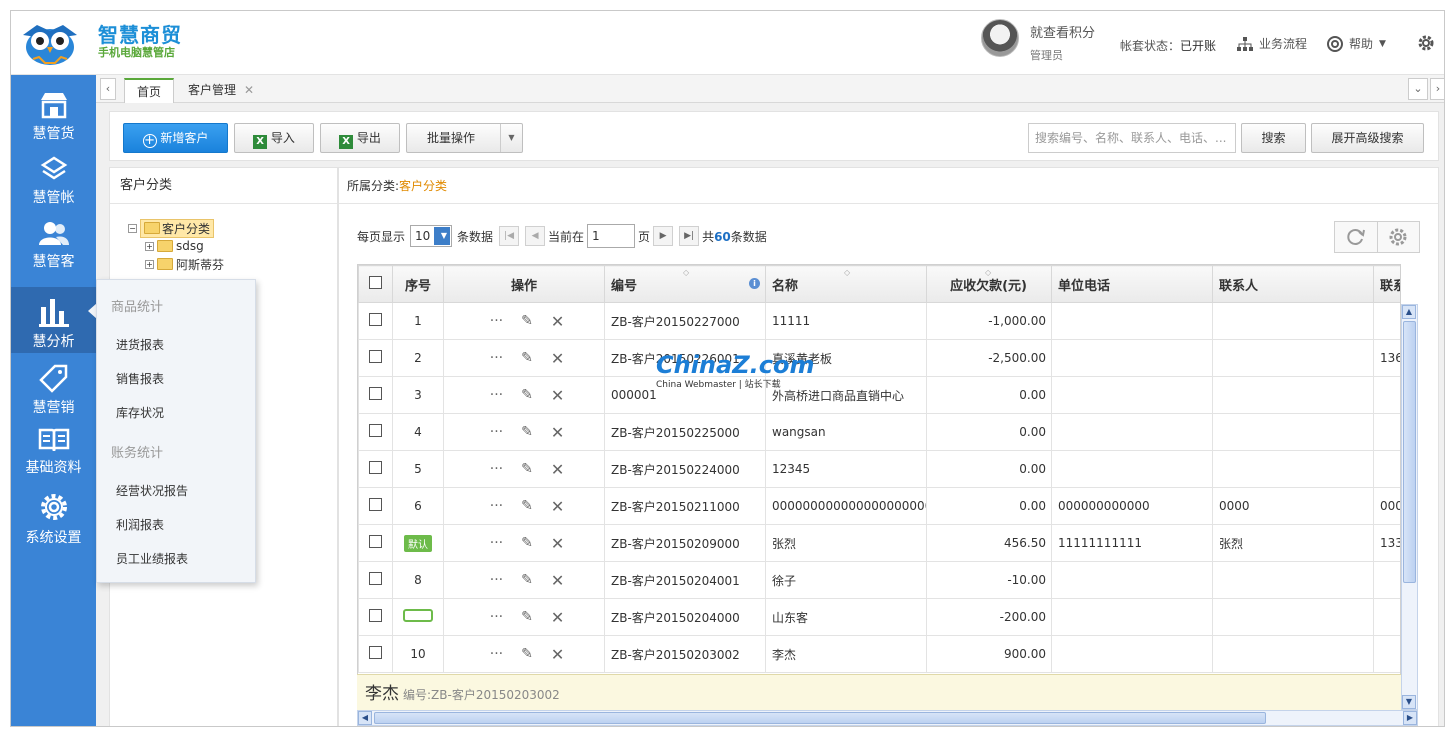 The height and width of the screenshot is (737, 1455). I want to click on col-header-no: 序号, so click(418, 284).